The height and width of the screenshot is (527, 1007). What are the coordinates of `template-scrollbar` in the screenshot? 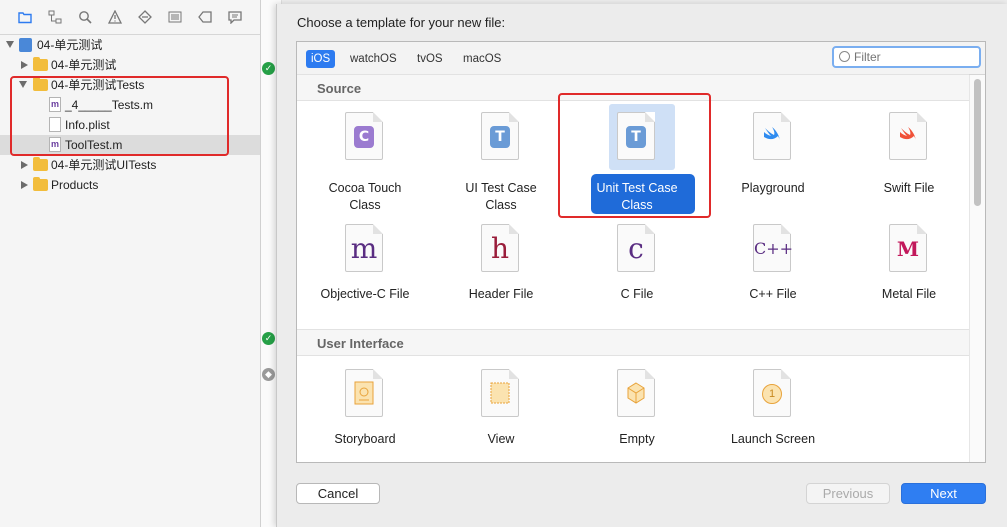 It's located at (977, 268).